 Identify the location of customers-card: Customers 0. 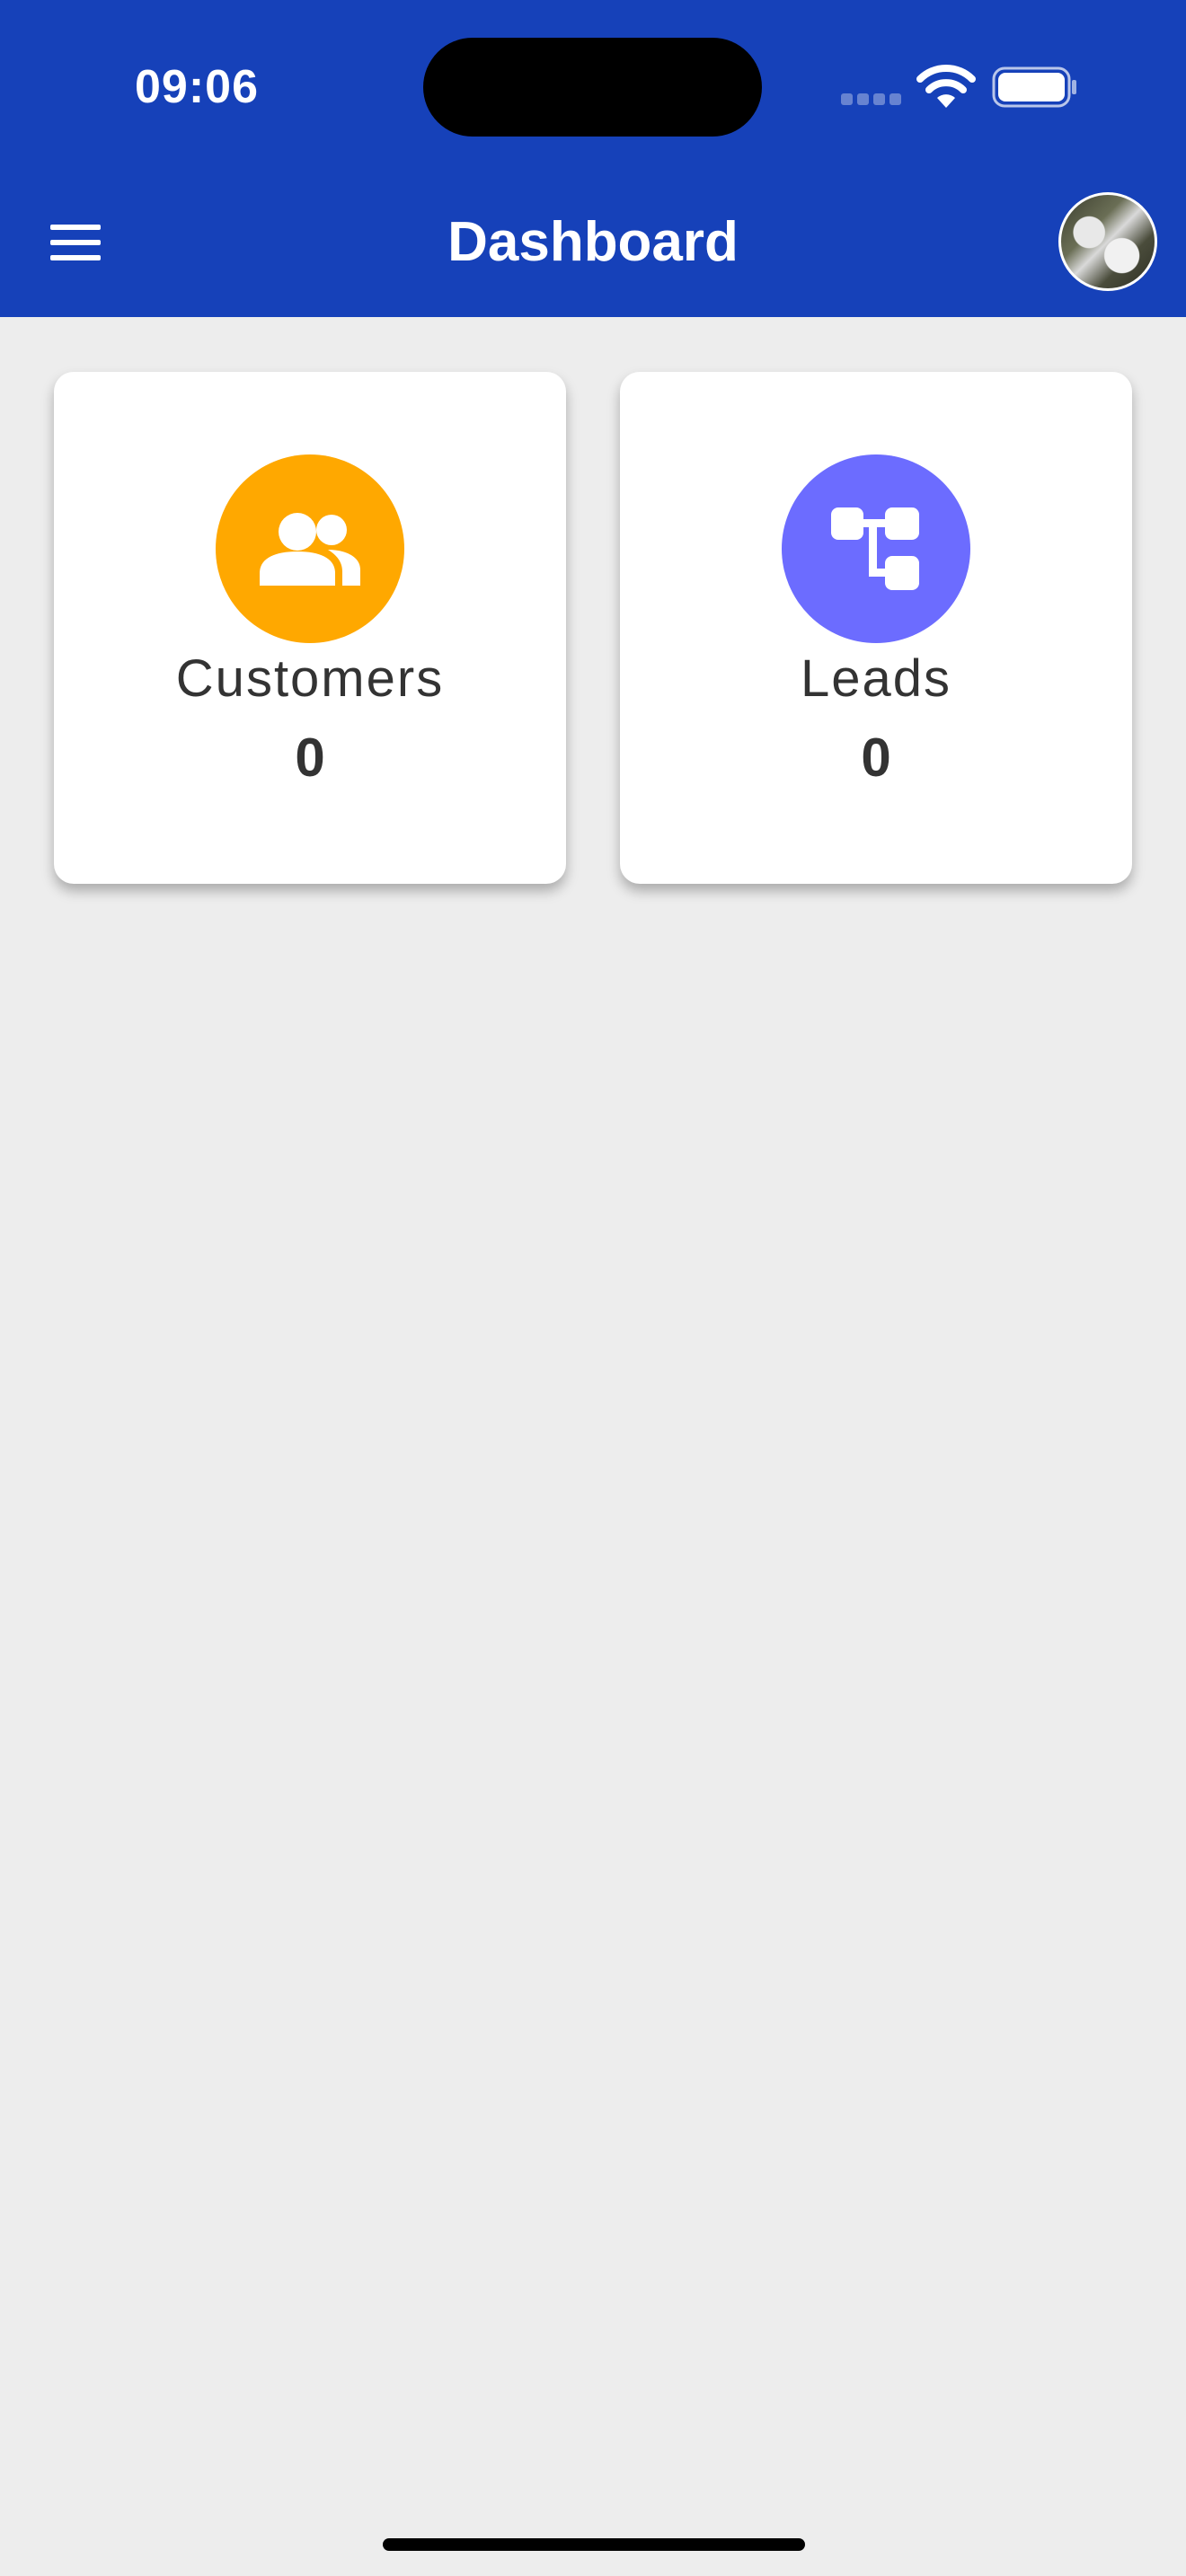
(310, 628).